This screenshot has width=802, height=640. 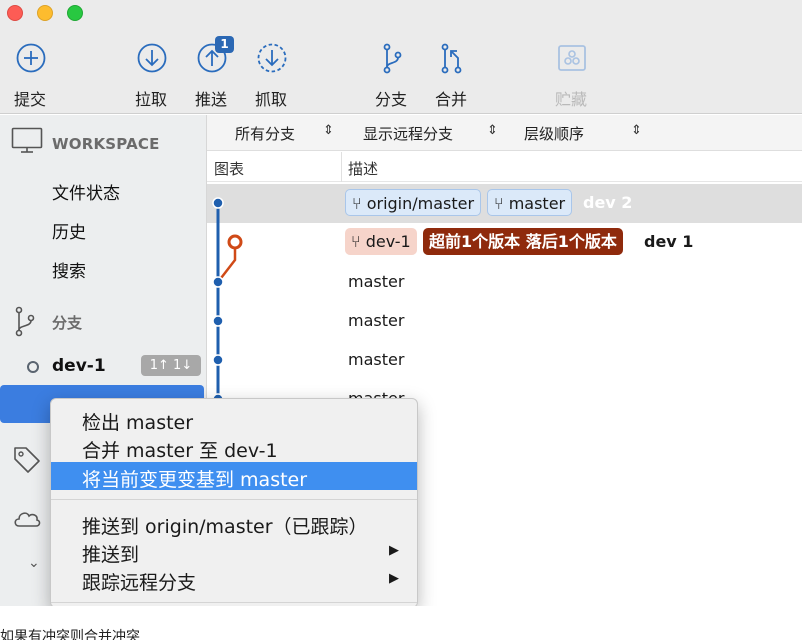 I want to click on column-divider, so click(x=341, y=167).